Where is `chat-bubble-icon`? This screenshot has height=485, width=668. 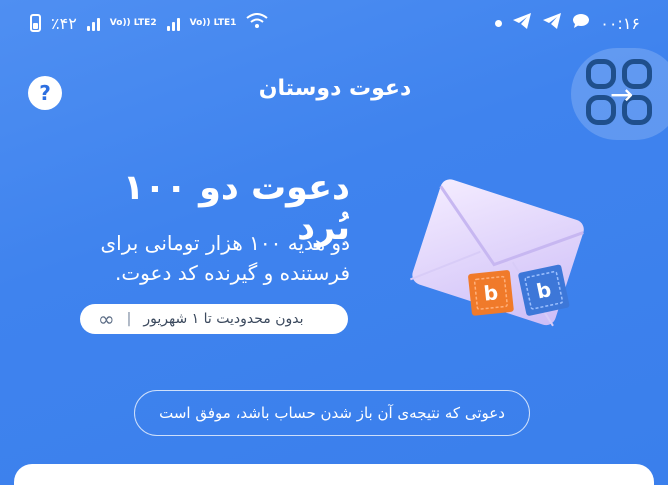 chat-bubble-icon is located at coordinates (581, 23).